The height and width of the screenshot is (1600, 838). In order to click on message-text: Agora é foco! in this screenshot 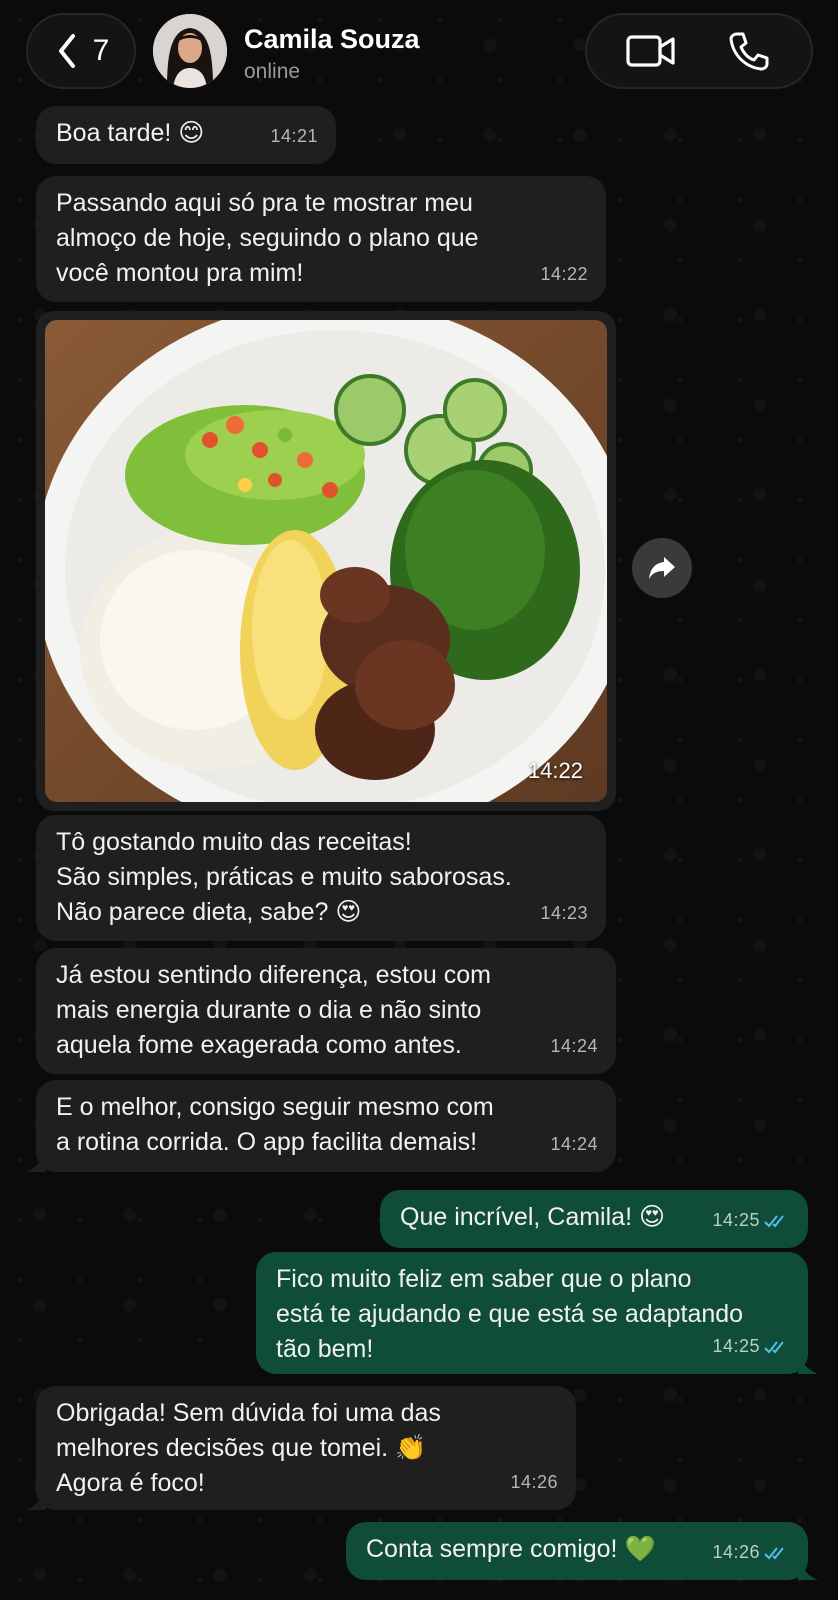, I will do `click(130, 1483)`.